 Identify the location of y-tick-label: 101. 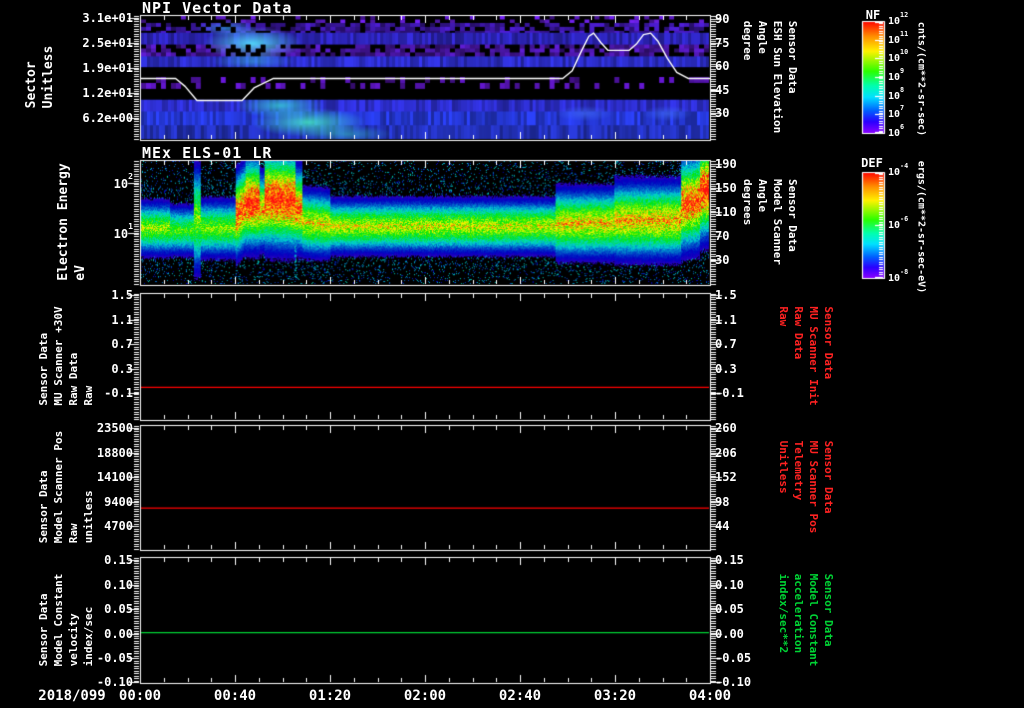
(123, 231).